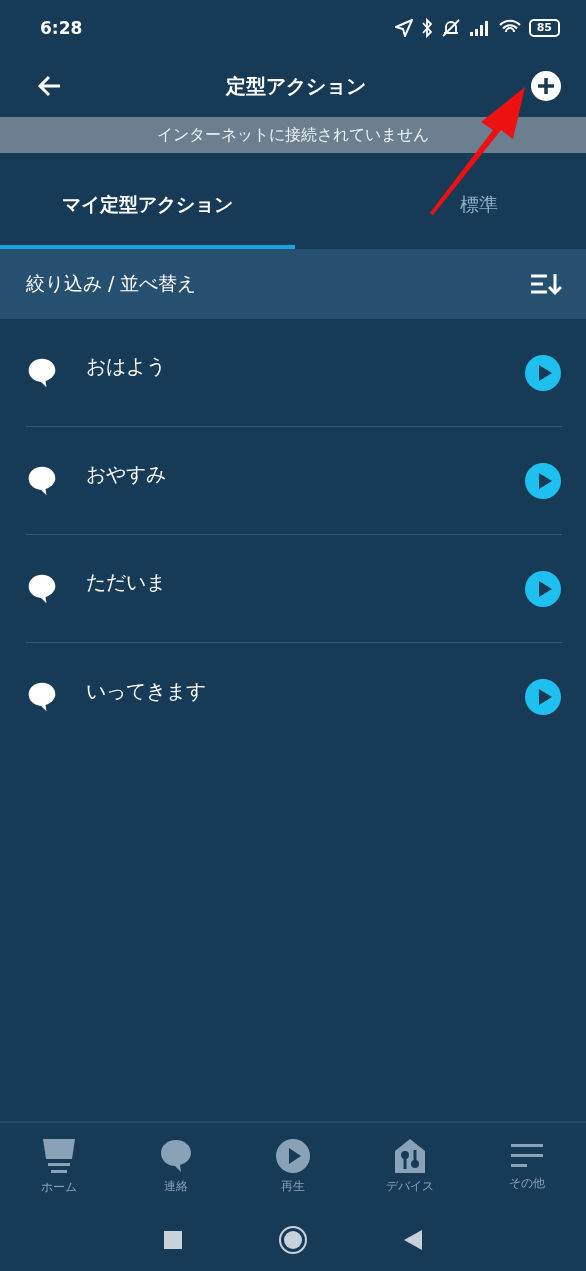 The height and width of the screenshot is (1271, 586). What do you see at coordinates (175, 1166) in the screenshot?
I see `nav-tab: 連絡` at bounding box center [175, 1166].